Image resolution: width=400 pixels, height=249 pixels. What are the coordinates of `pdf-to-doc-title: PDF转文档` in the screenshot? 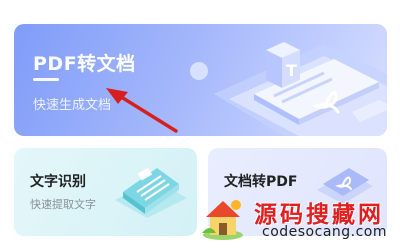 It's located at (84, 64).